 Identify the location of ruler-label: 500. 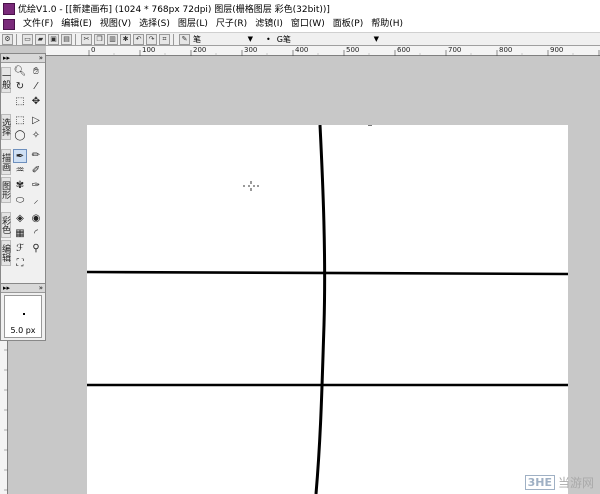
(353, 50).